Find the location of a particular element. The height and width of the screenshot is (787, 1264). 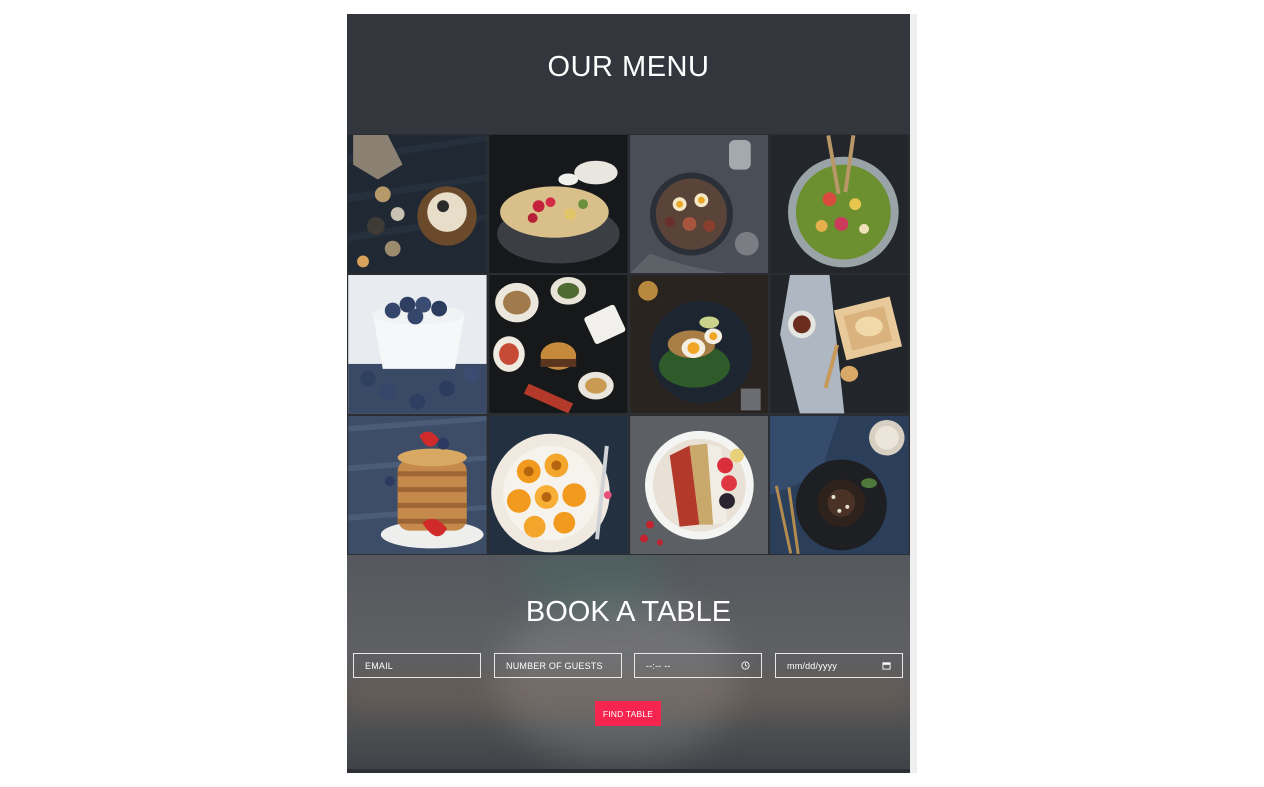

peach-plate-photo is located at coordinates (558, 484).